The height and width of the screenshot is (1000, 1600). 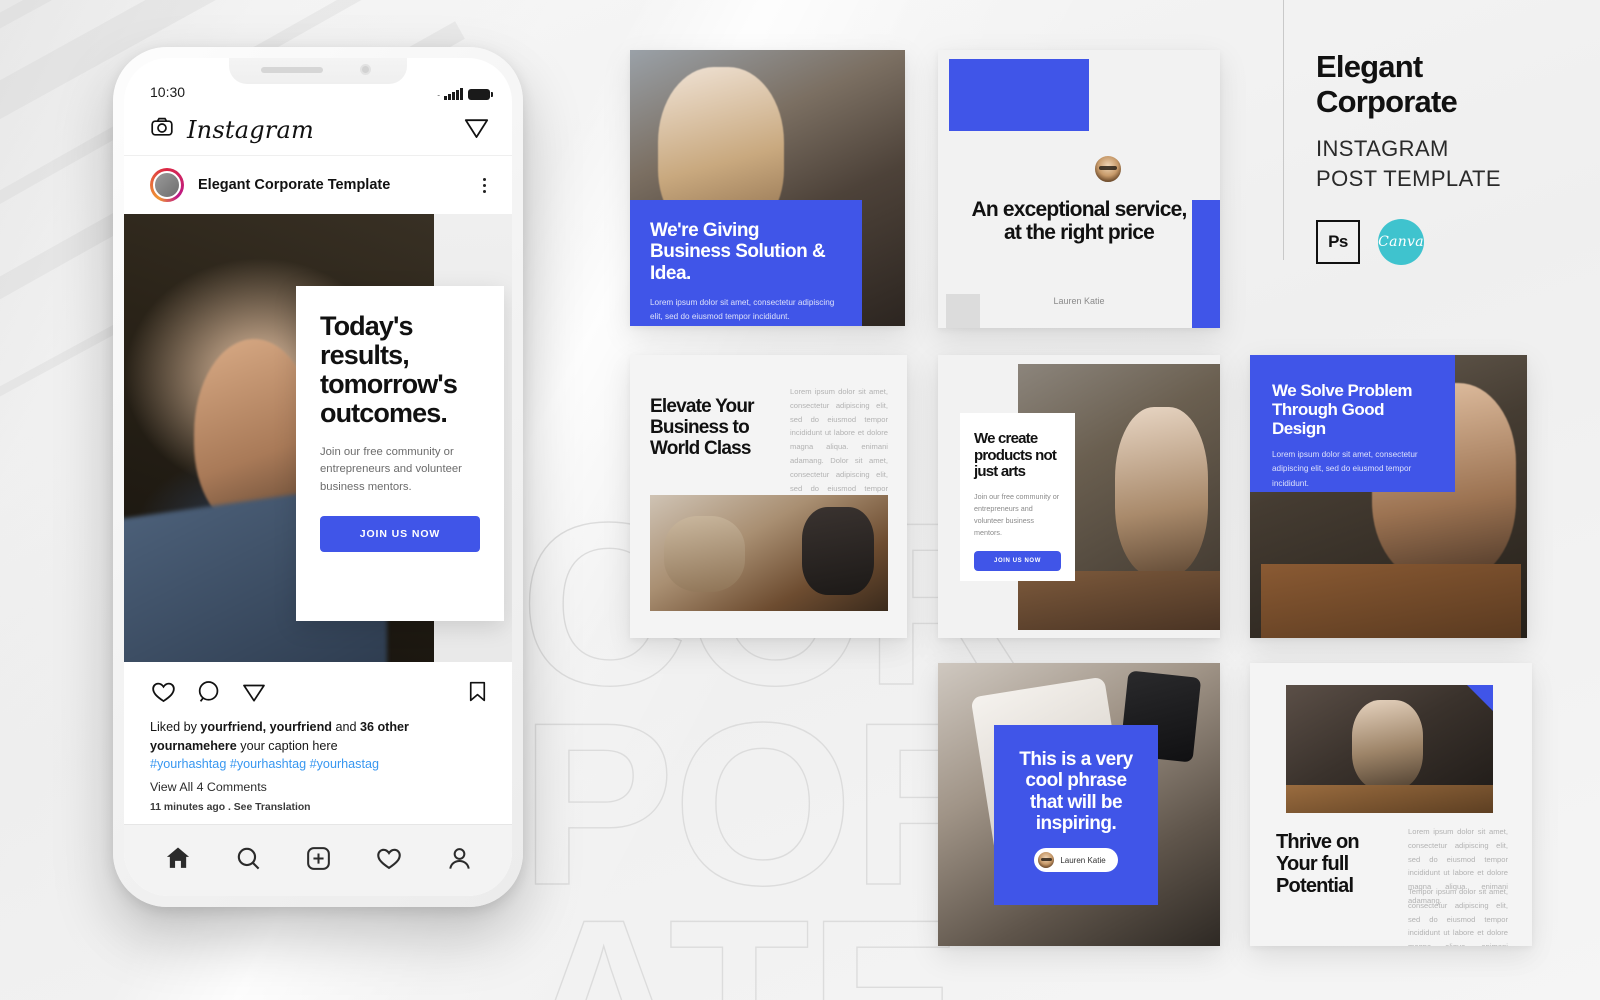 I want to click on card-blue-bar, so click(x=1206, y=264).